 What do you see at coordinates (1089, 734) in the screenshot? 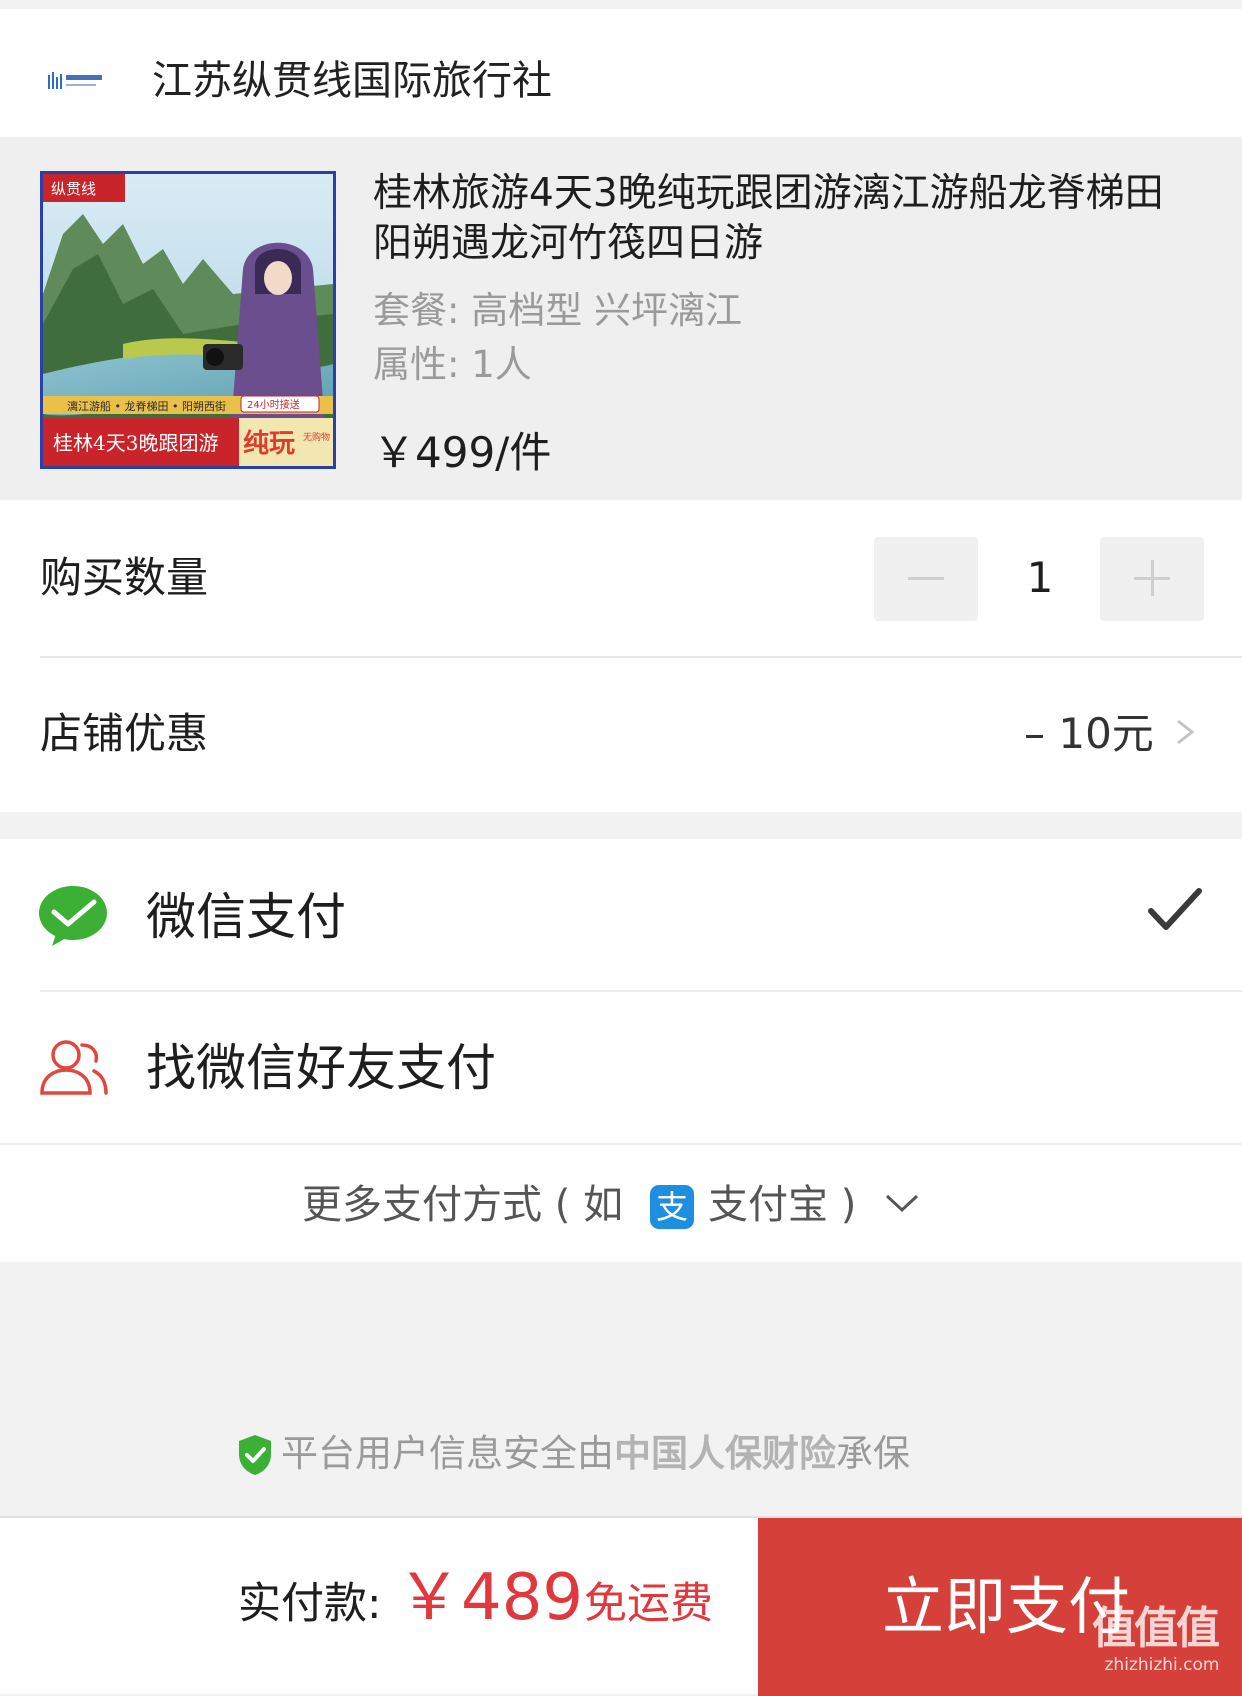
I see `coupon-value: – 10元` at bounding box center [1089, 734].